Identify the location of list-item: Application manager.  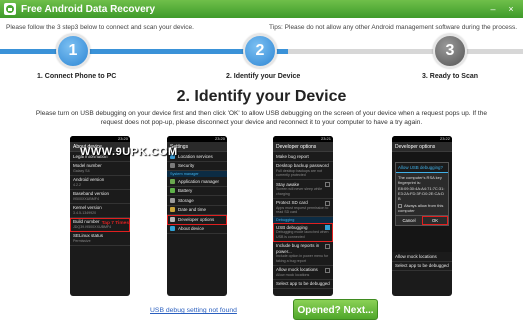
(197, 182).